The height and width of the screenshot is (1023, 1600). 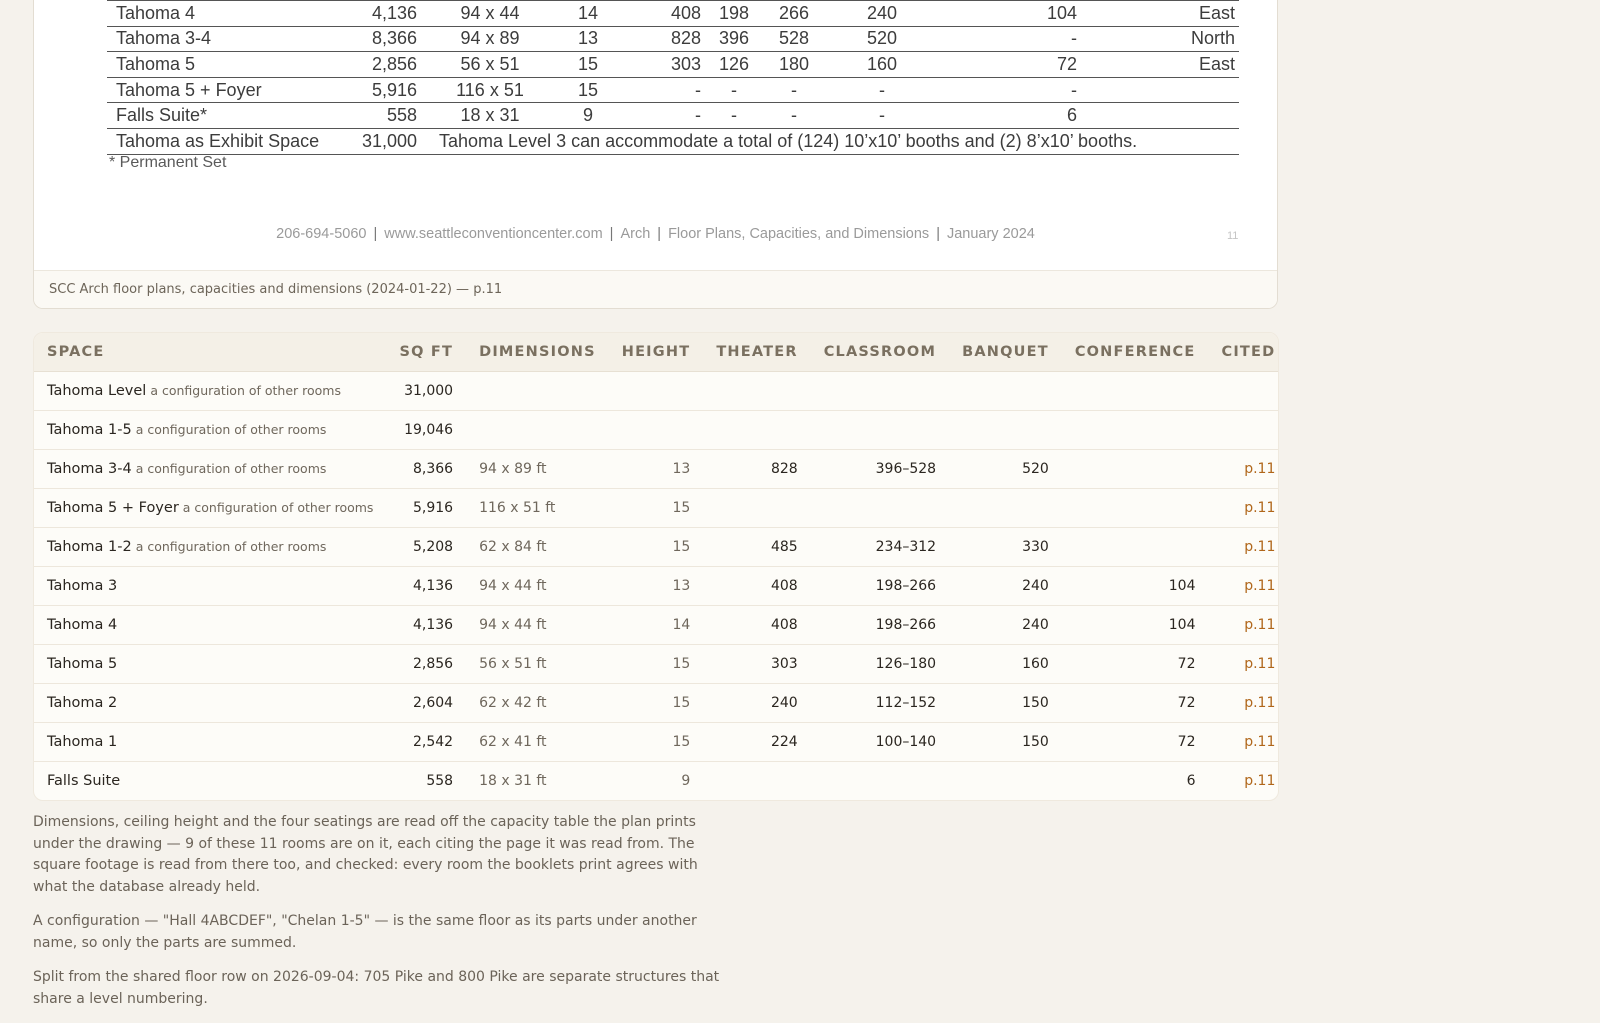 I want to click on col-header-conference: CONFERENCE, so click(x=1135, y=352).